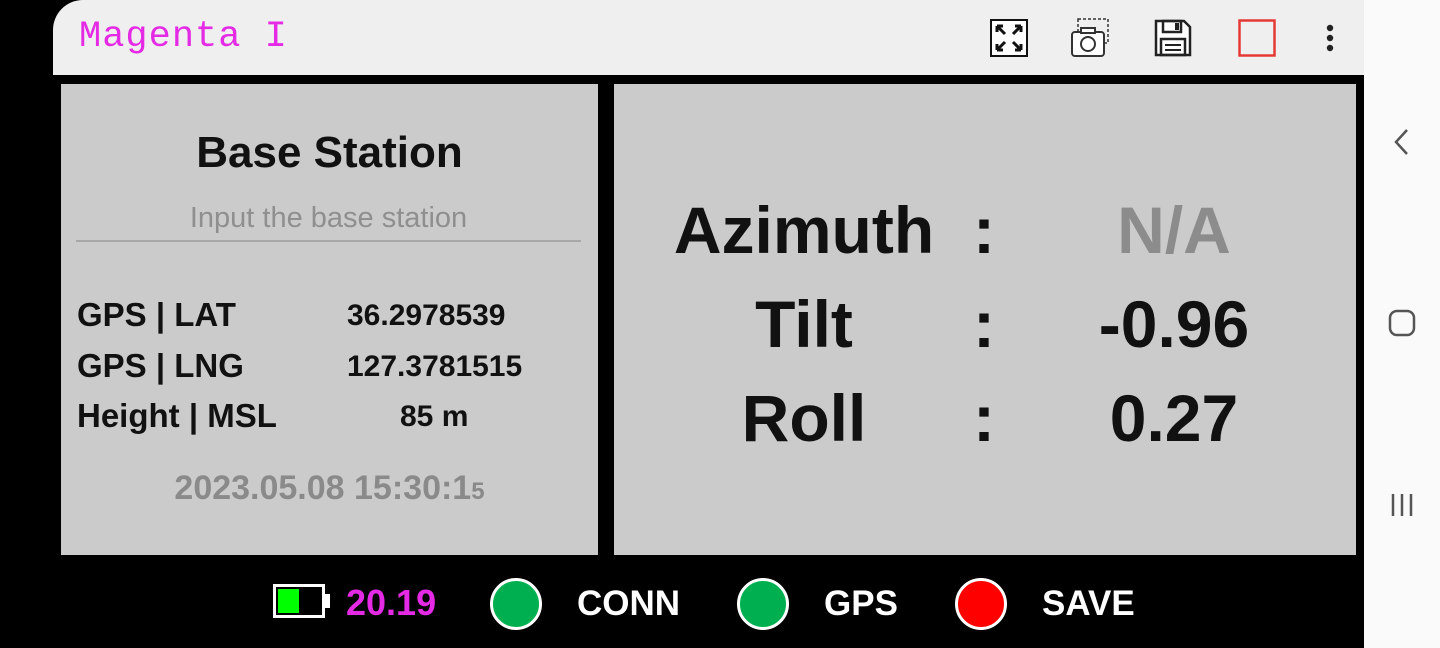 The width and height of the screenshot is (1440, 648). I want to click on save-disk-icon, so click(1173, 38).